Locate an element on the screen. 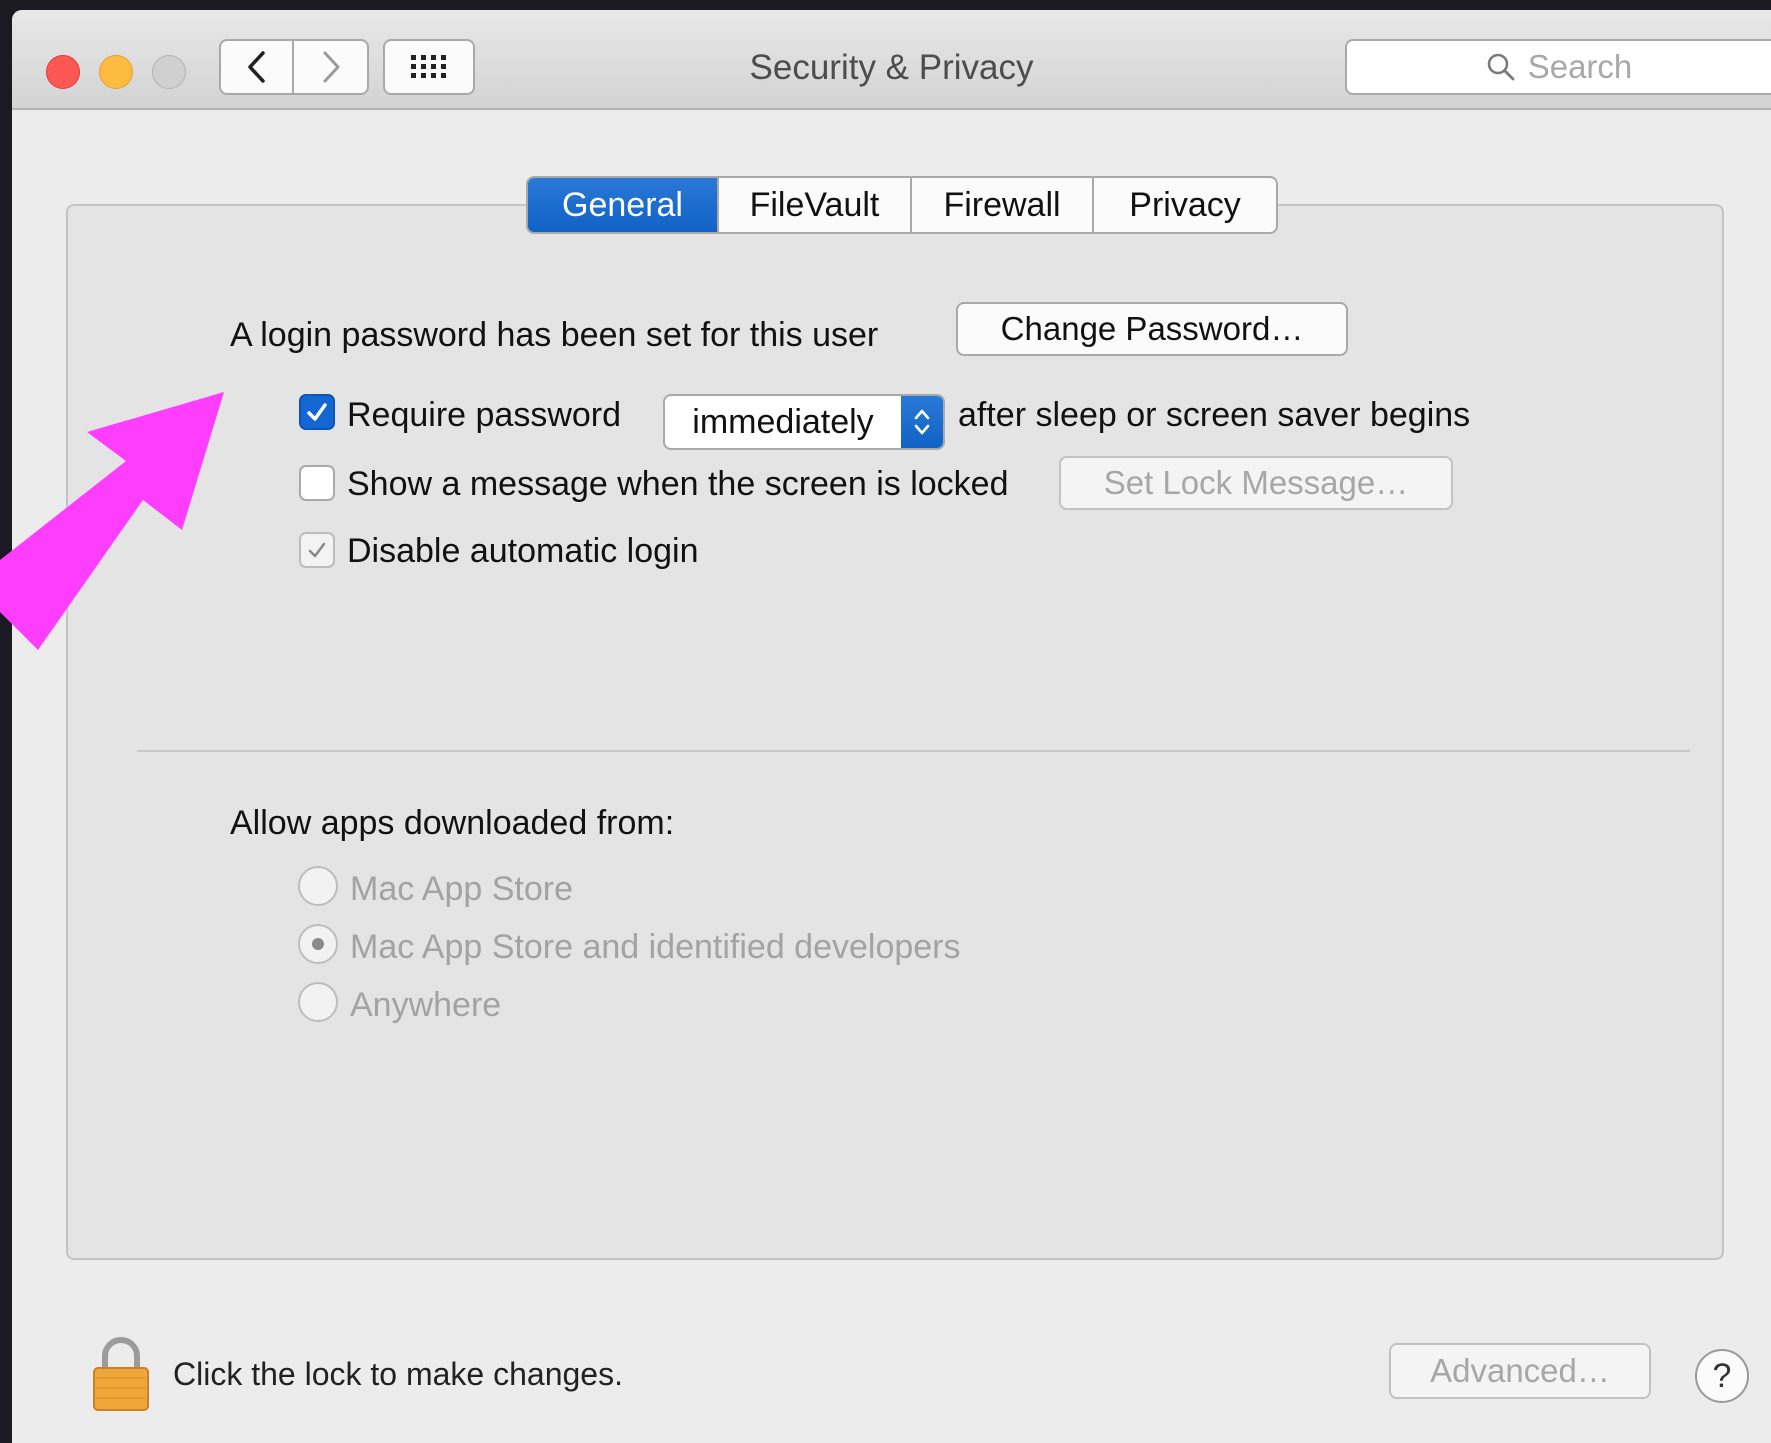 Image resolution: width=1771 pixels, height=1443 pixels. search-placeholder: Search is located at coordinates (1580, 66).